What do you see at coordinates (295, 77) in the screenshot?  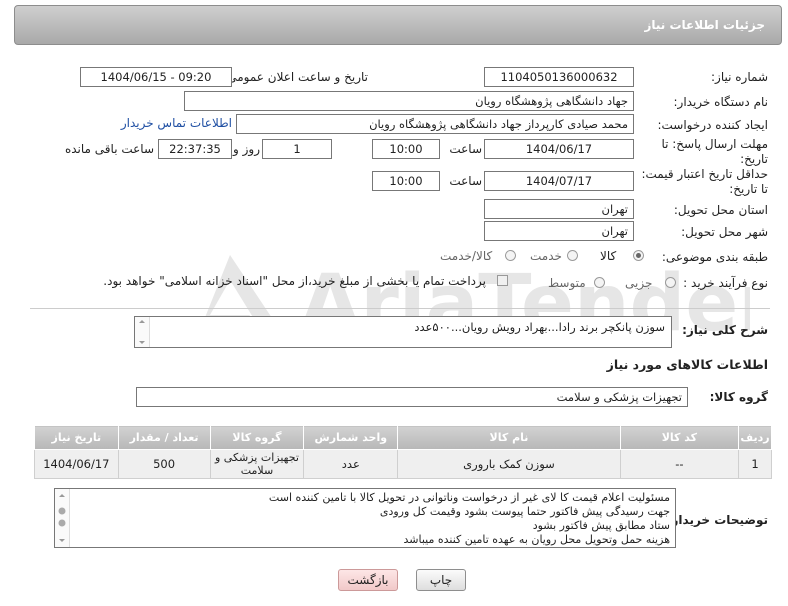 I see `announce-label: تاریخ و ساعت اعلان عمومی:` at bounding box center [295, 77].